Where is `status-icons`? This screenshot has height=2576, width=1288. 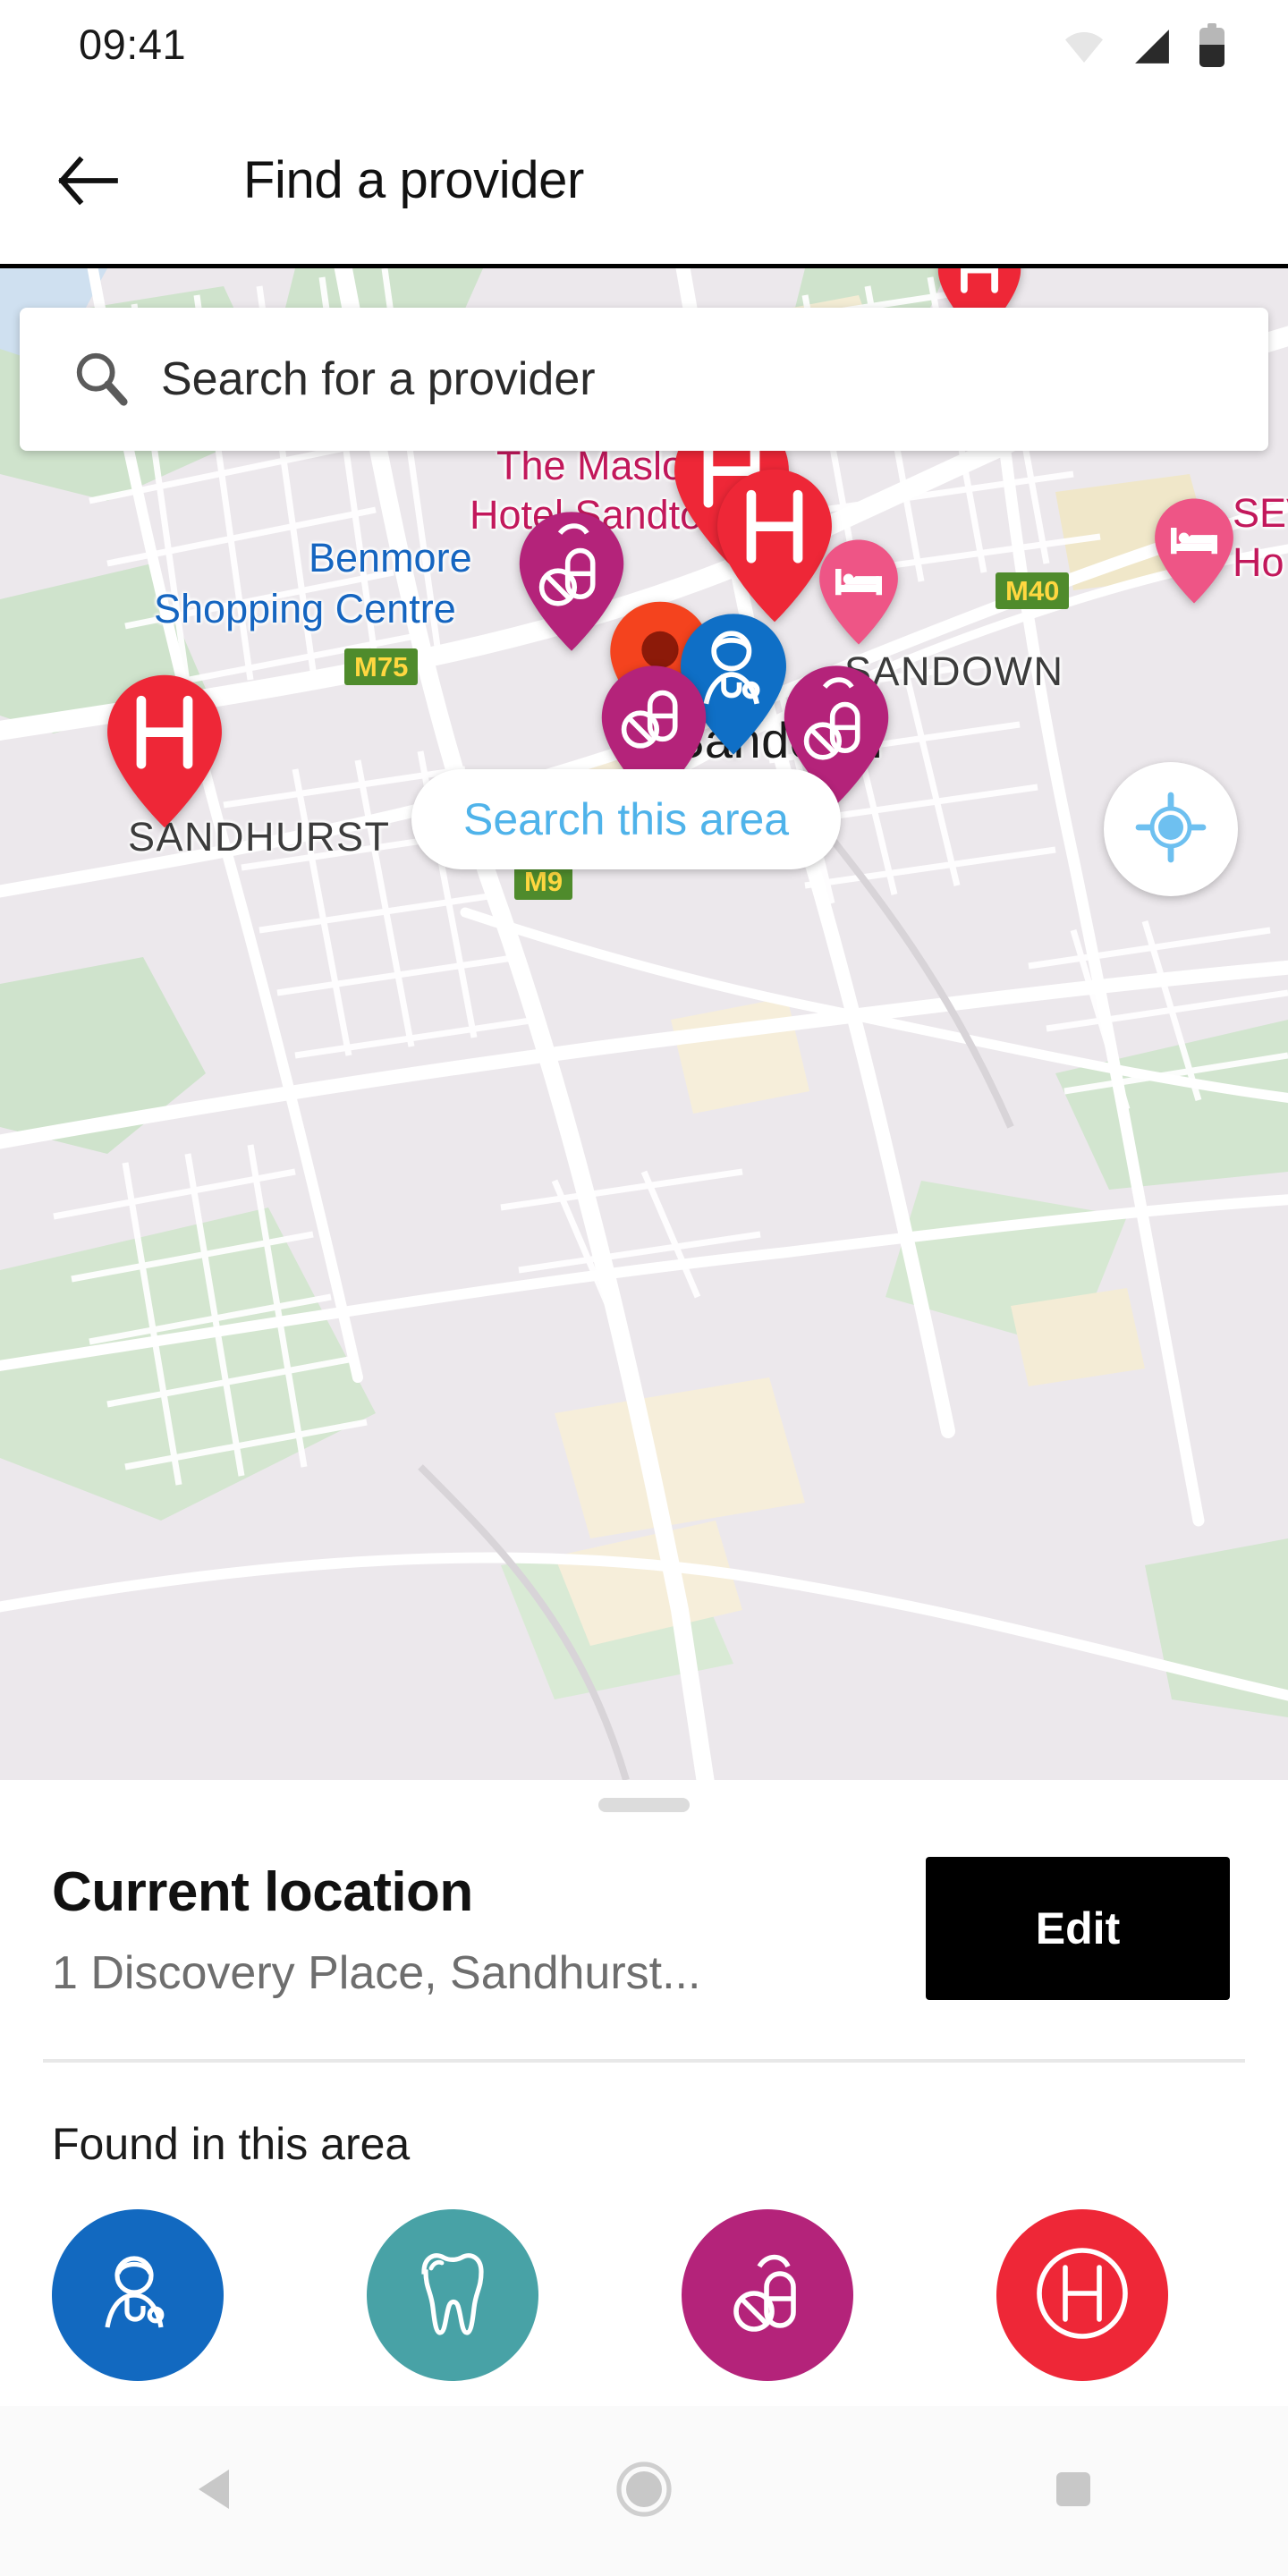
status-icons is located at coordinates (1144, 48).